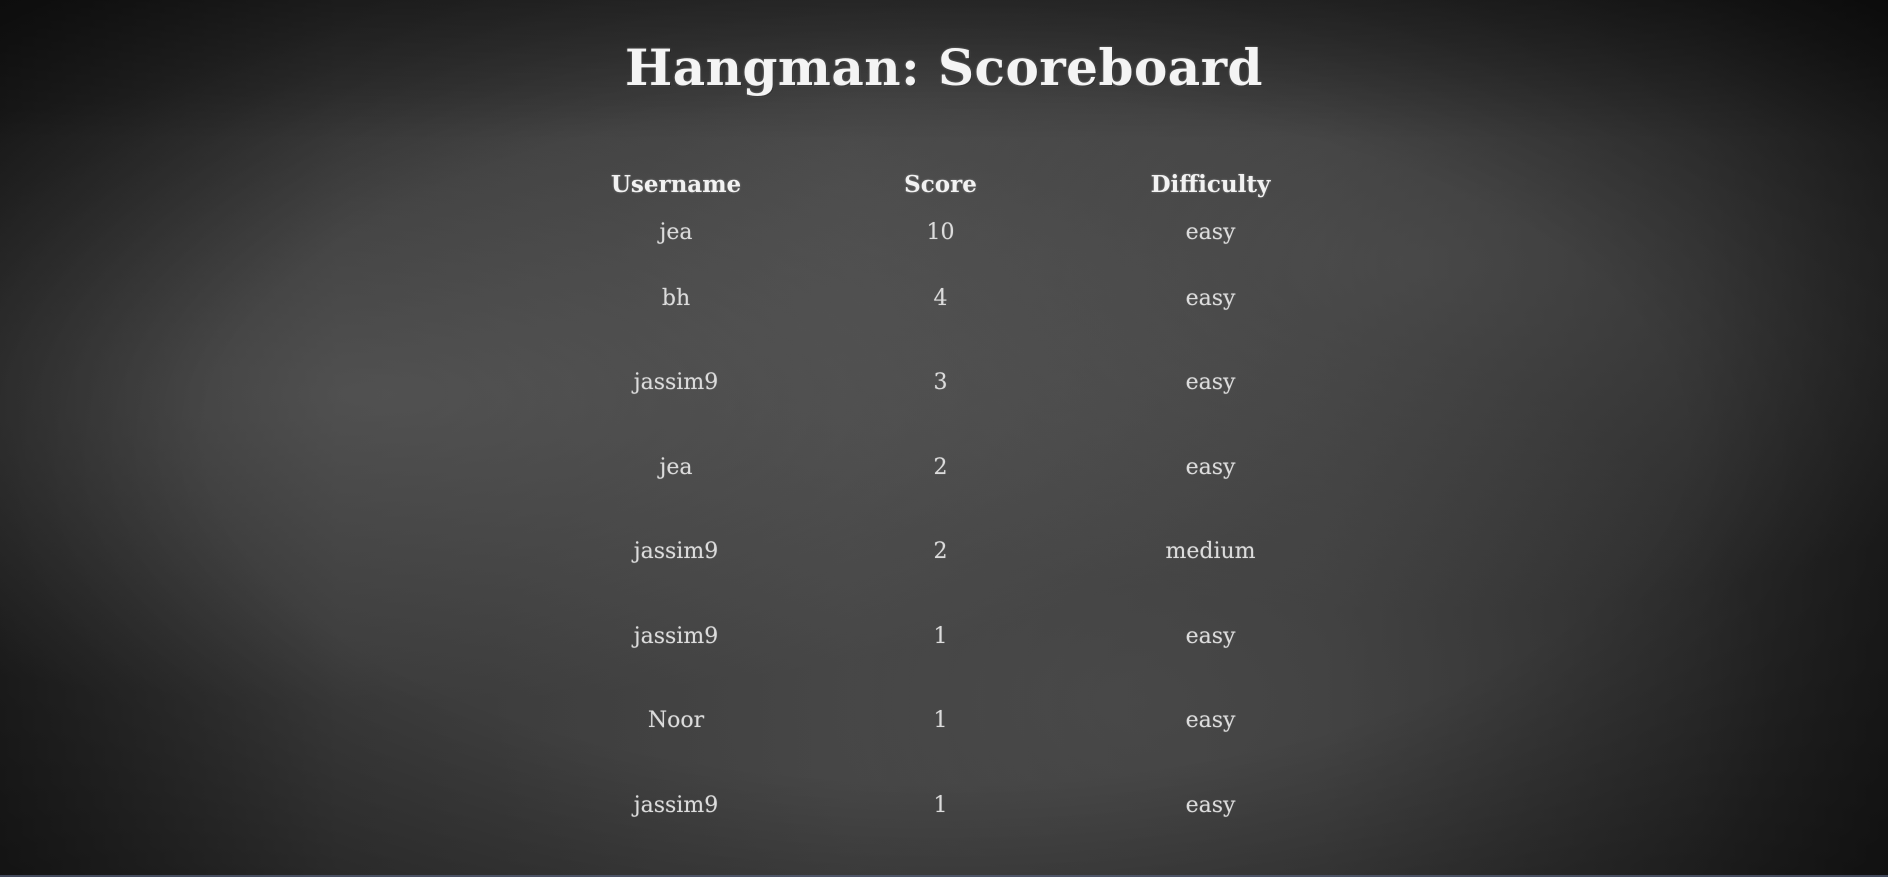  I want to click on table-row: jea 10 easy, so click(944, 232).